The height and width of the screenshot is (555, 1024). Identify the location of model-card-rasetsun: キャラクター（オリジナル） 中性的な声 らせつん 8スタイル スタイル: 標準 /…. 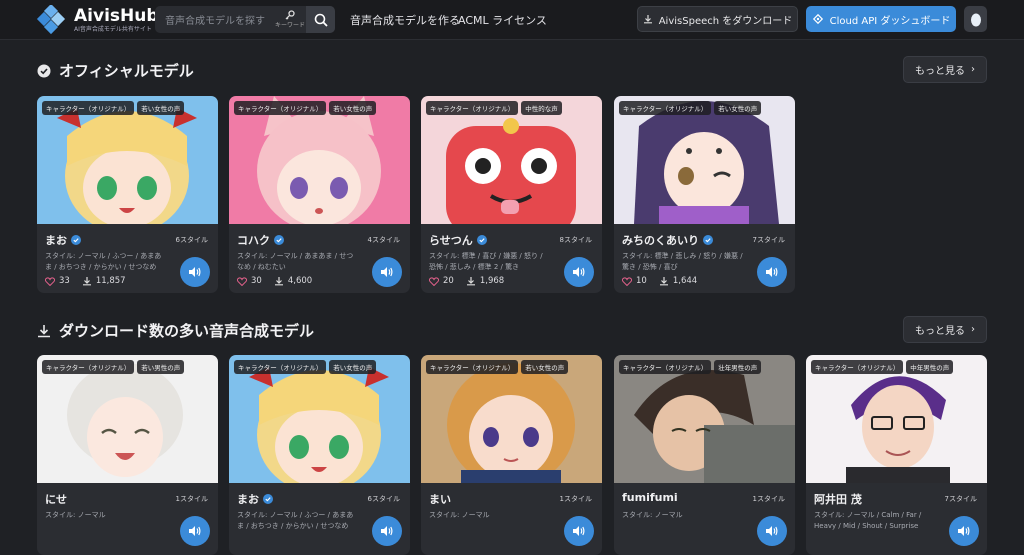
(511, 194).